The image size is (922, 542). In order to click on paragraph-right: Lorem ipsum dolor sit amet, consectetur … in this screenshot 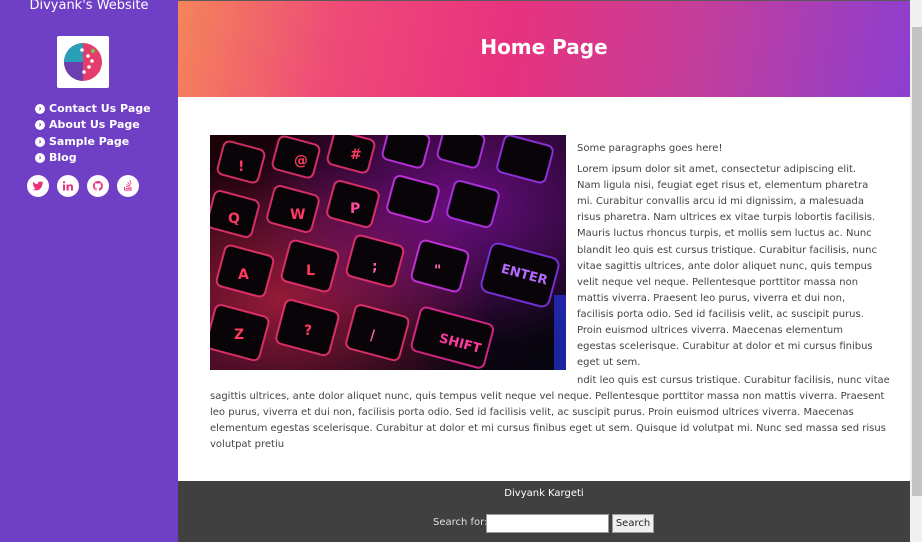, I will do `click(727, 266)`.